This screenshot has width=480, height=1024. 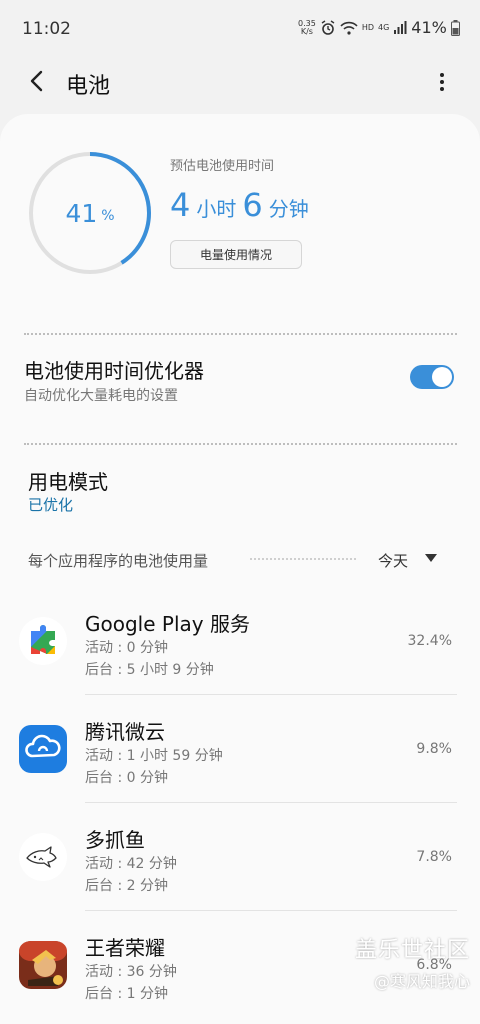 What do you see at coordinates (431, 558) in the screenshot?
I see `dropdown-arrow-icon` at bounding box center [431, 558].